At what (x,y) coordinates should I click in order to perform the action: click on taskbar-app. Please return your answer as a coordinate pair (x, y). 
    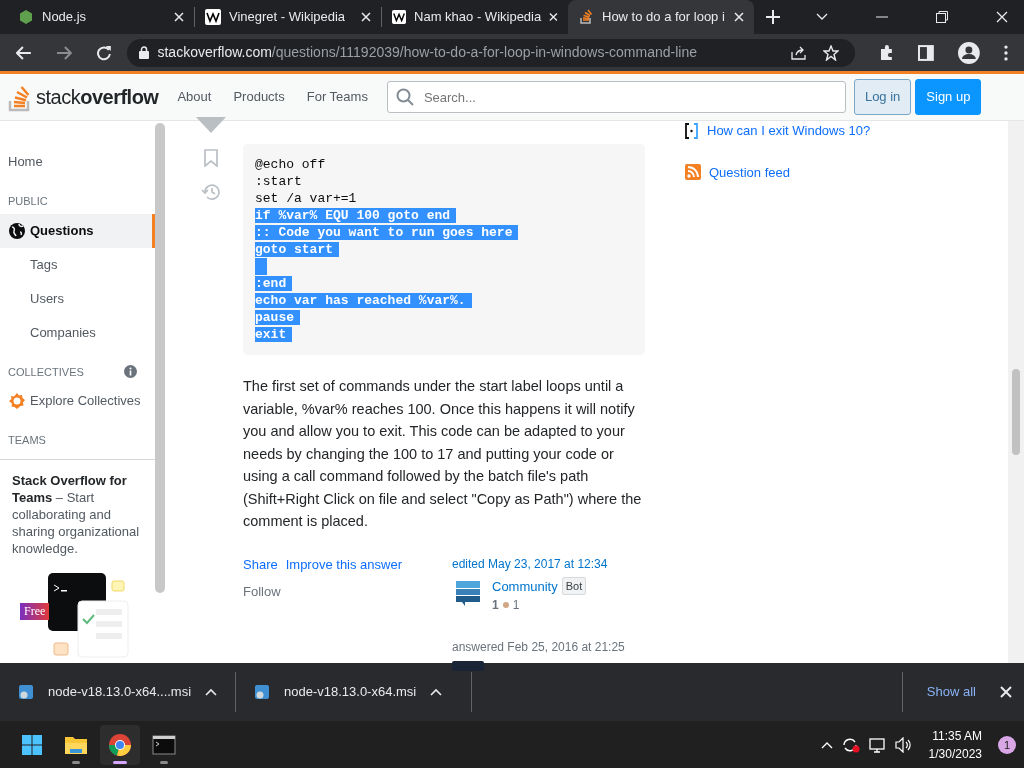
    Looking at the image, I should click on (120, 745).